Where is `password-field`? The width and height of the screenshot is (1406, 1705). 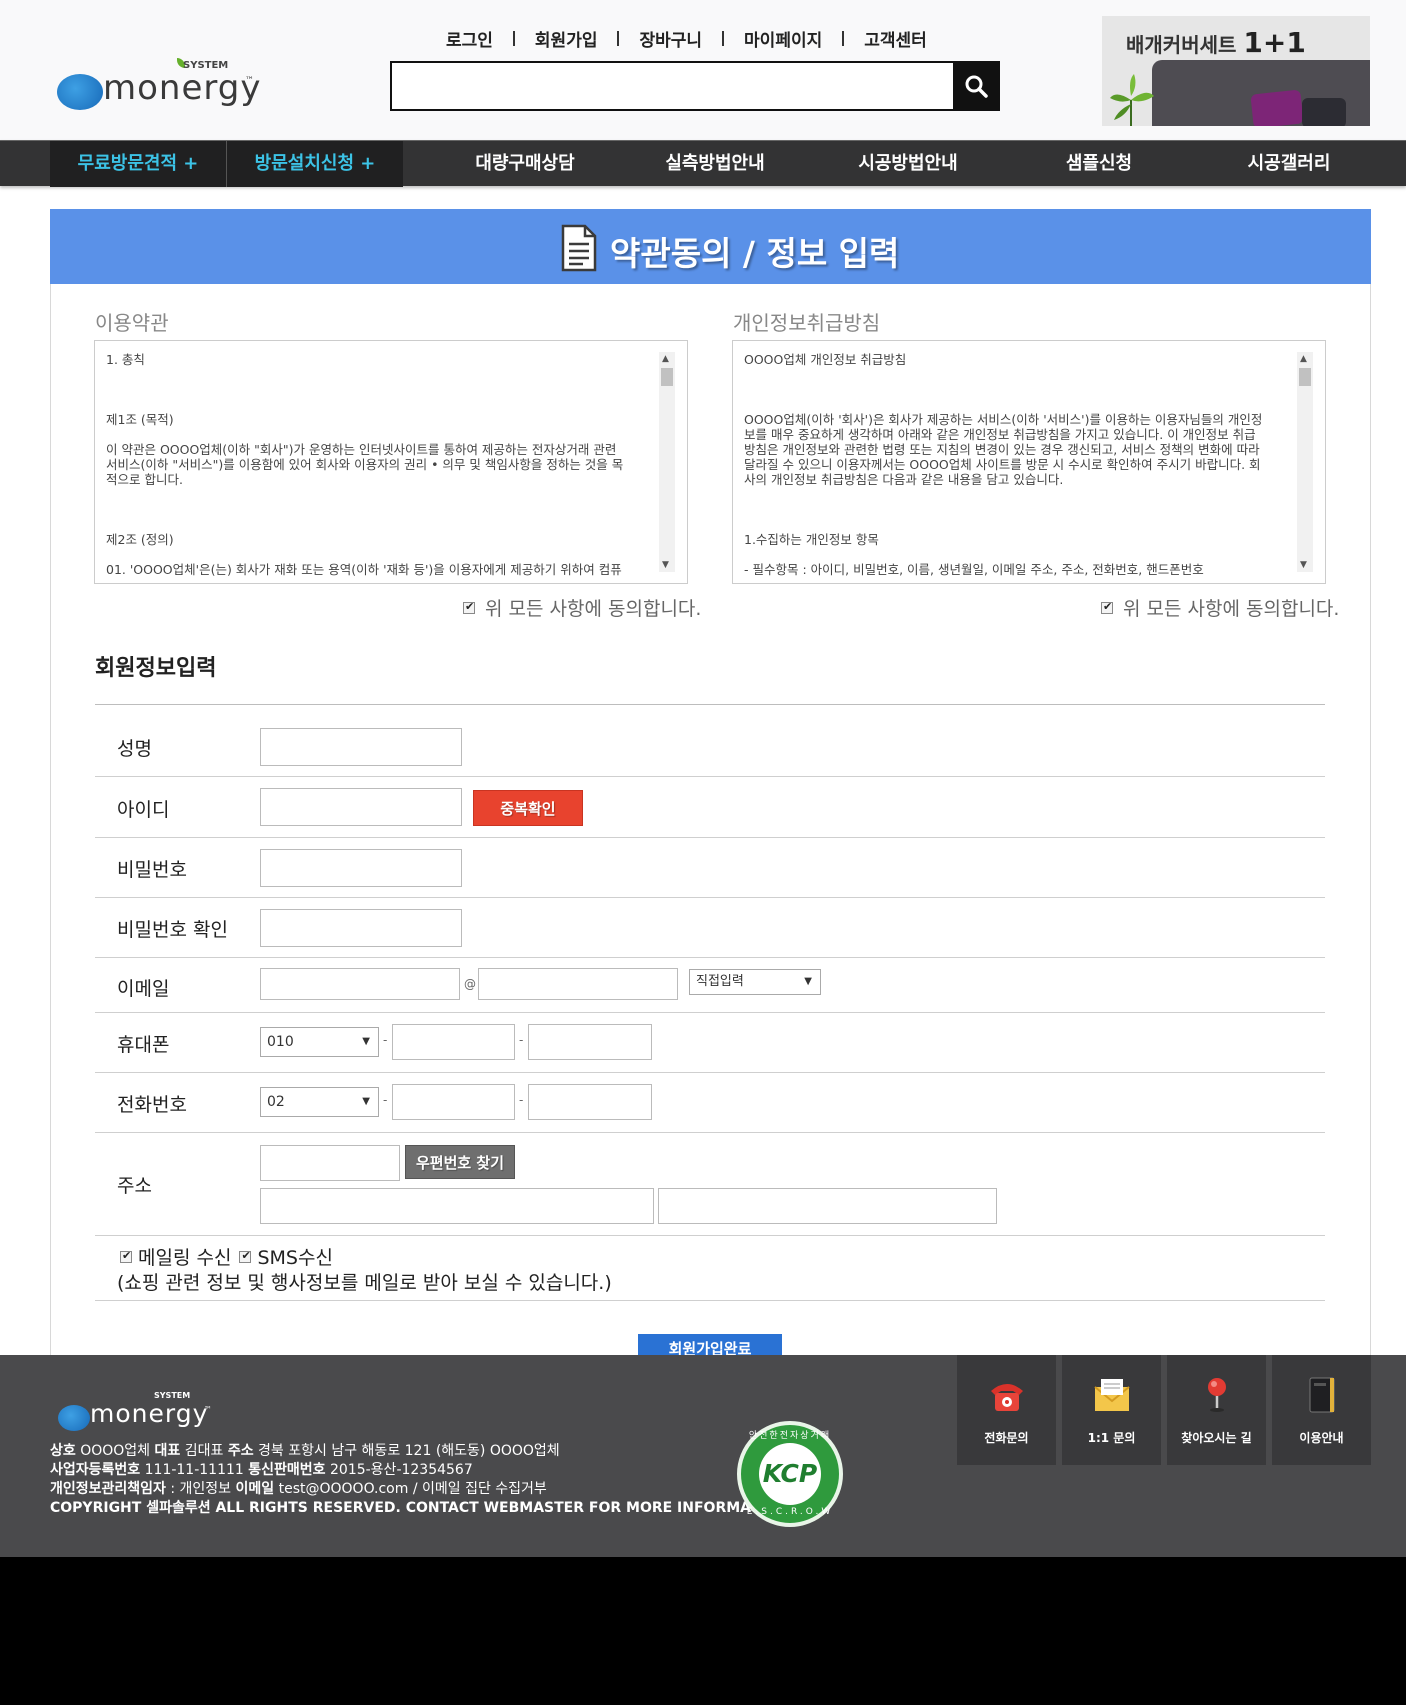 password-field is located at coordinates (361, 868).